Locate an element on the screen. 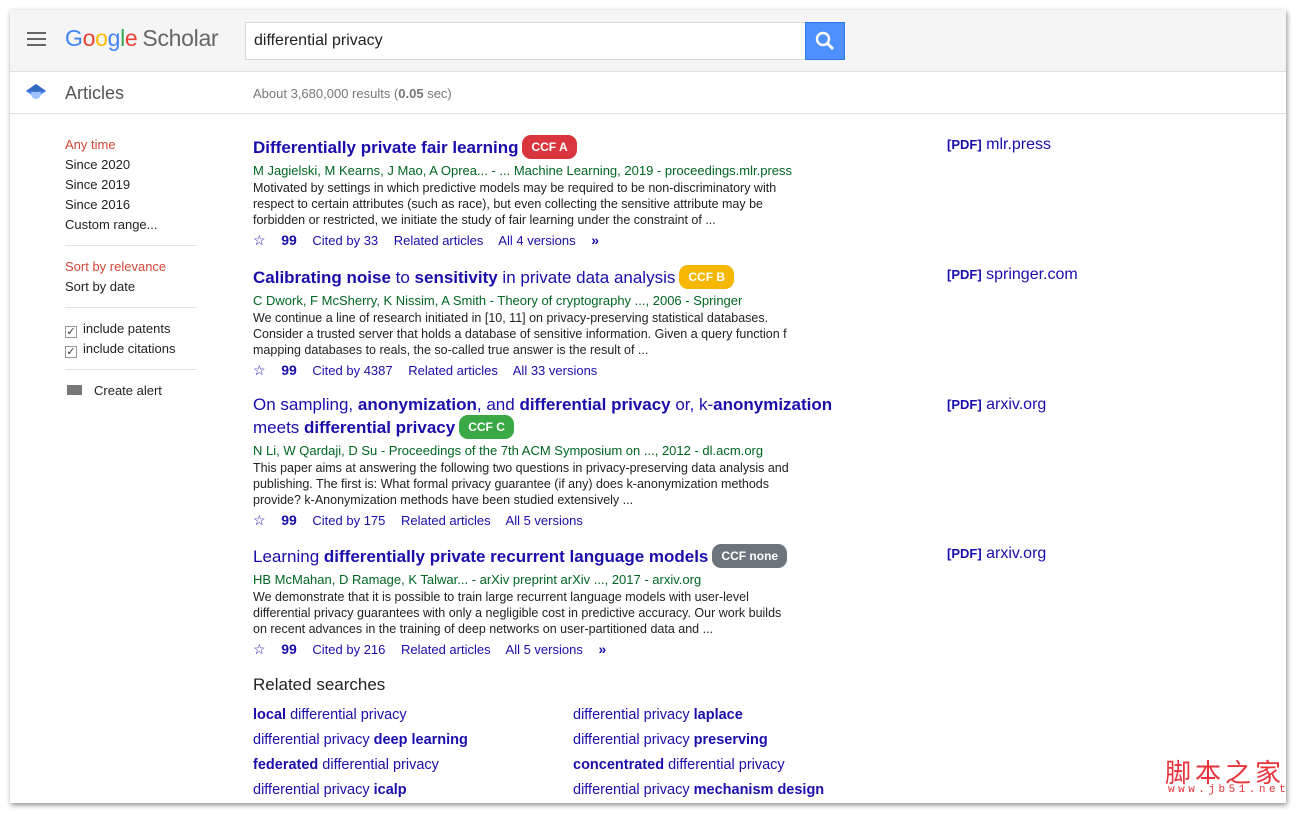  ccf-badge: CCF B is located at coordinates (707, 277).